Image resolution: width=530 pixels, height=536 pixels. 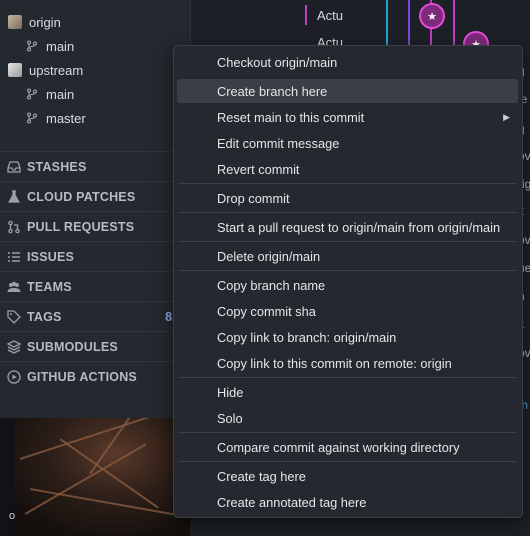 What do you see at coordinates (66, 118) in the screenshot?
I see `branch-label: master` at bounding box center [66, 118].